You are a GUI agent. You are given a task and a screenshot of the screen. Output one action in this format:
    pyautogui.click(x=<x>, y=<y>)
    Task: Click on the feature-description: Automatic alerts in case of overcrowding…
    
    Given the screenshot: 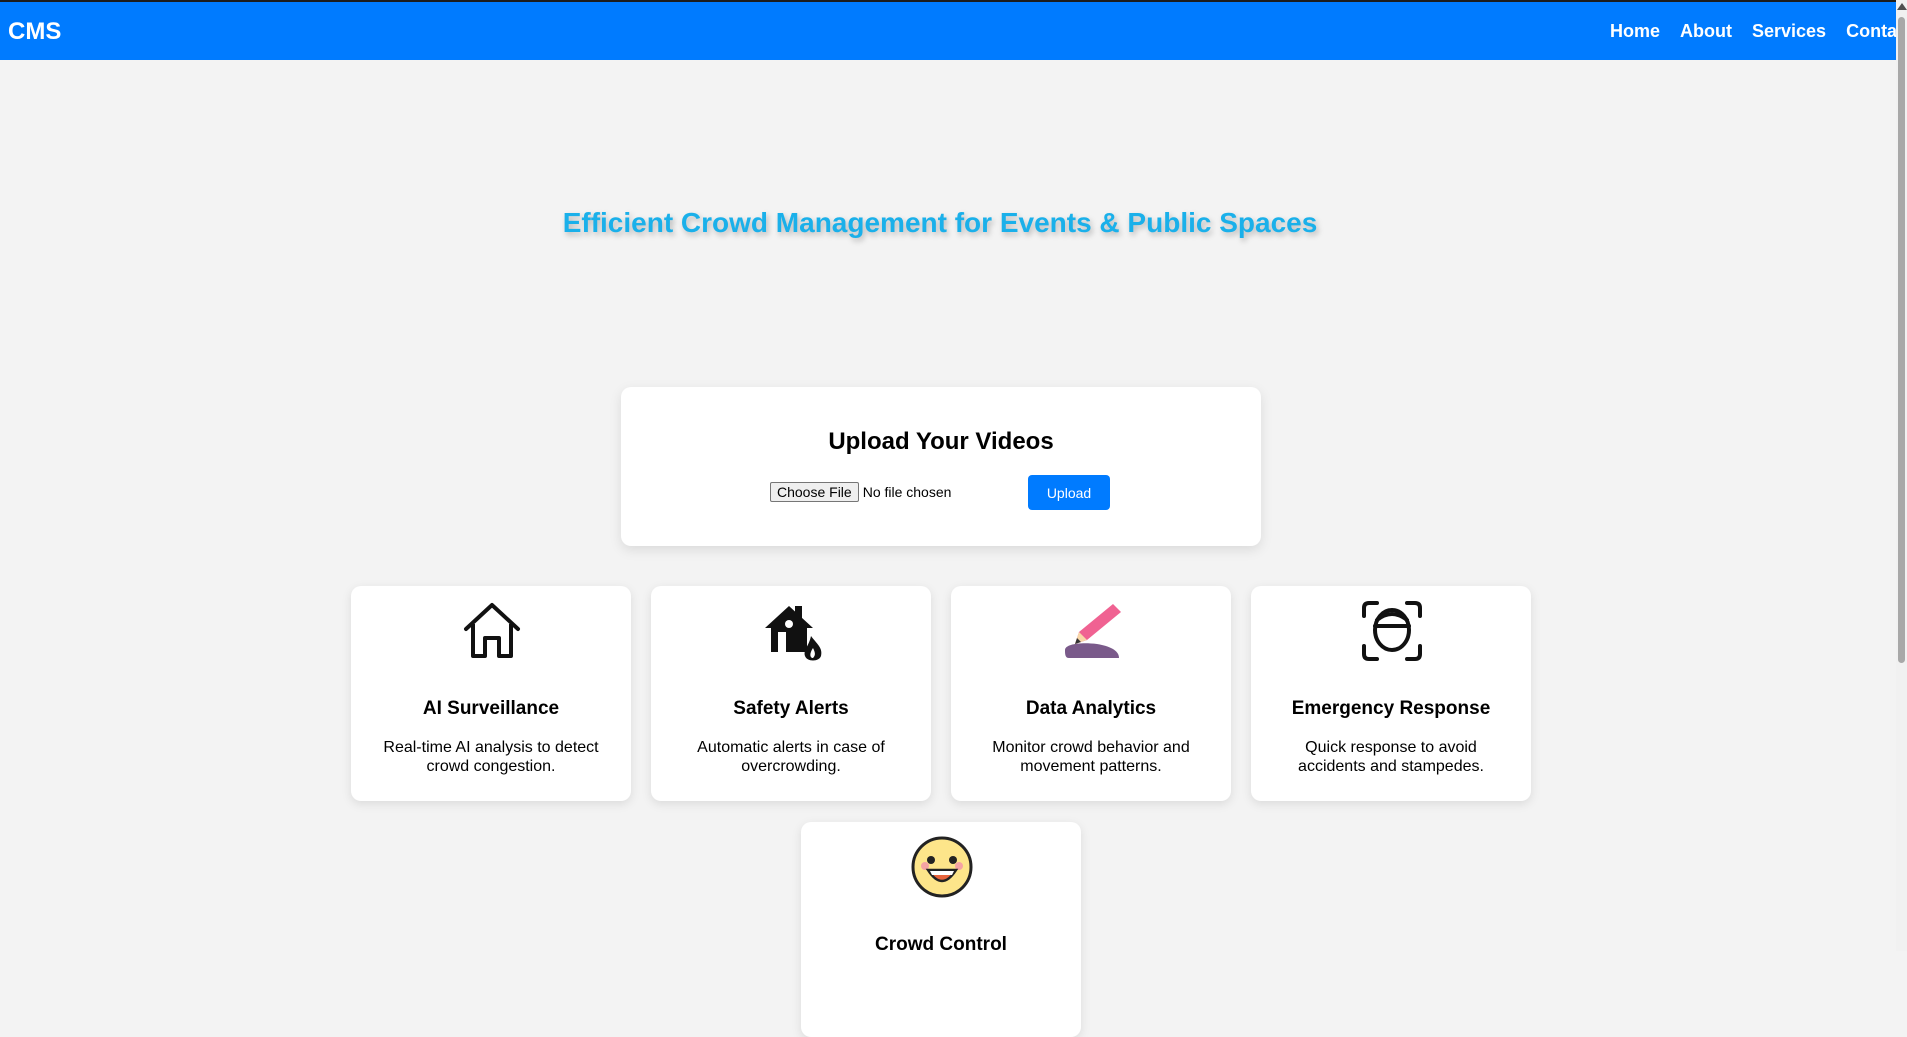 What is the action you would take?
    pyautogui.click(x=791, y=757)
    